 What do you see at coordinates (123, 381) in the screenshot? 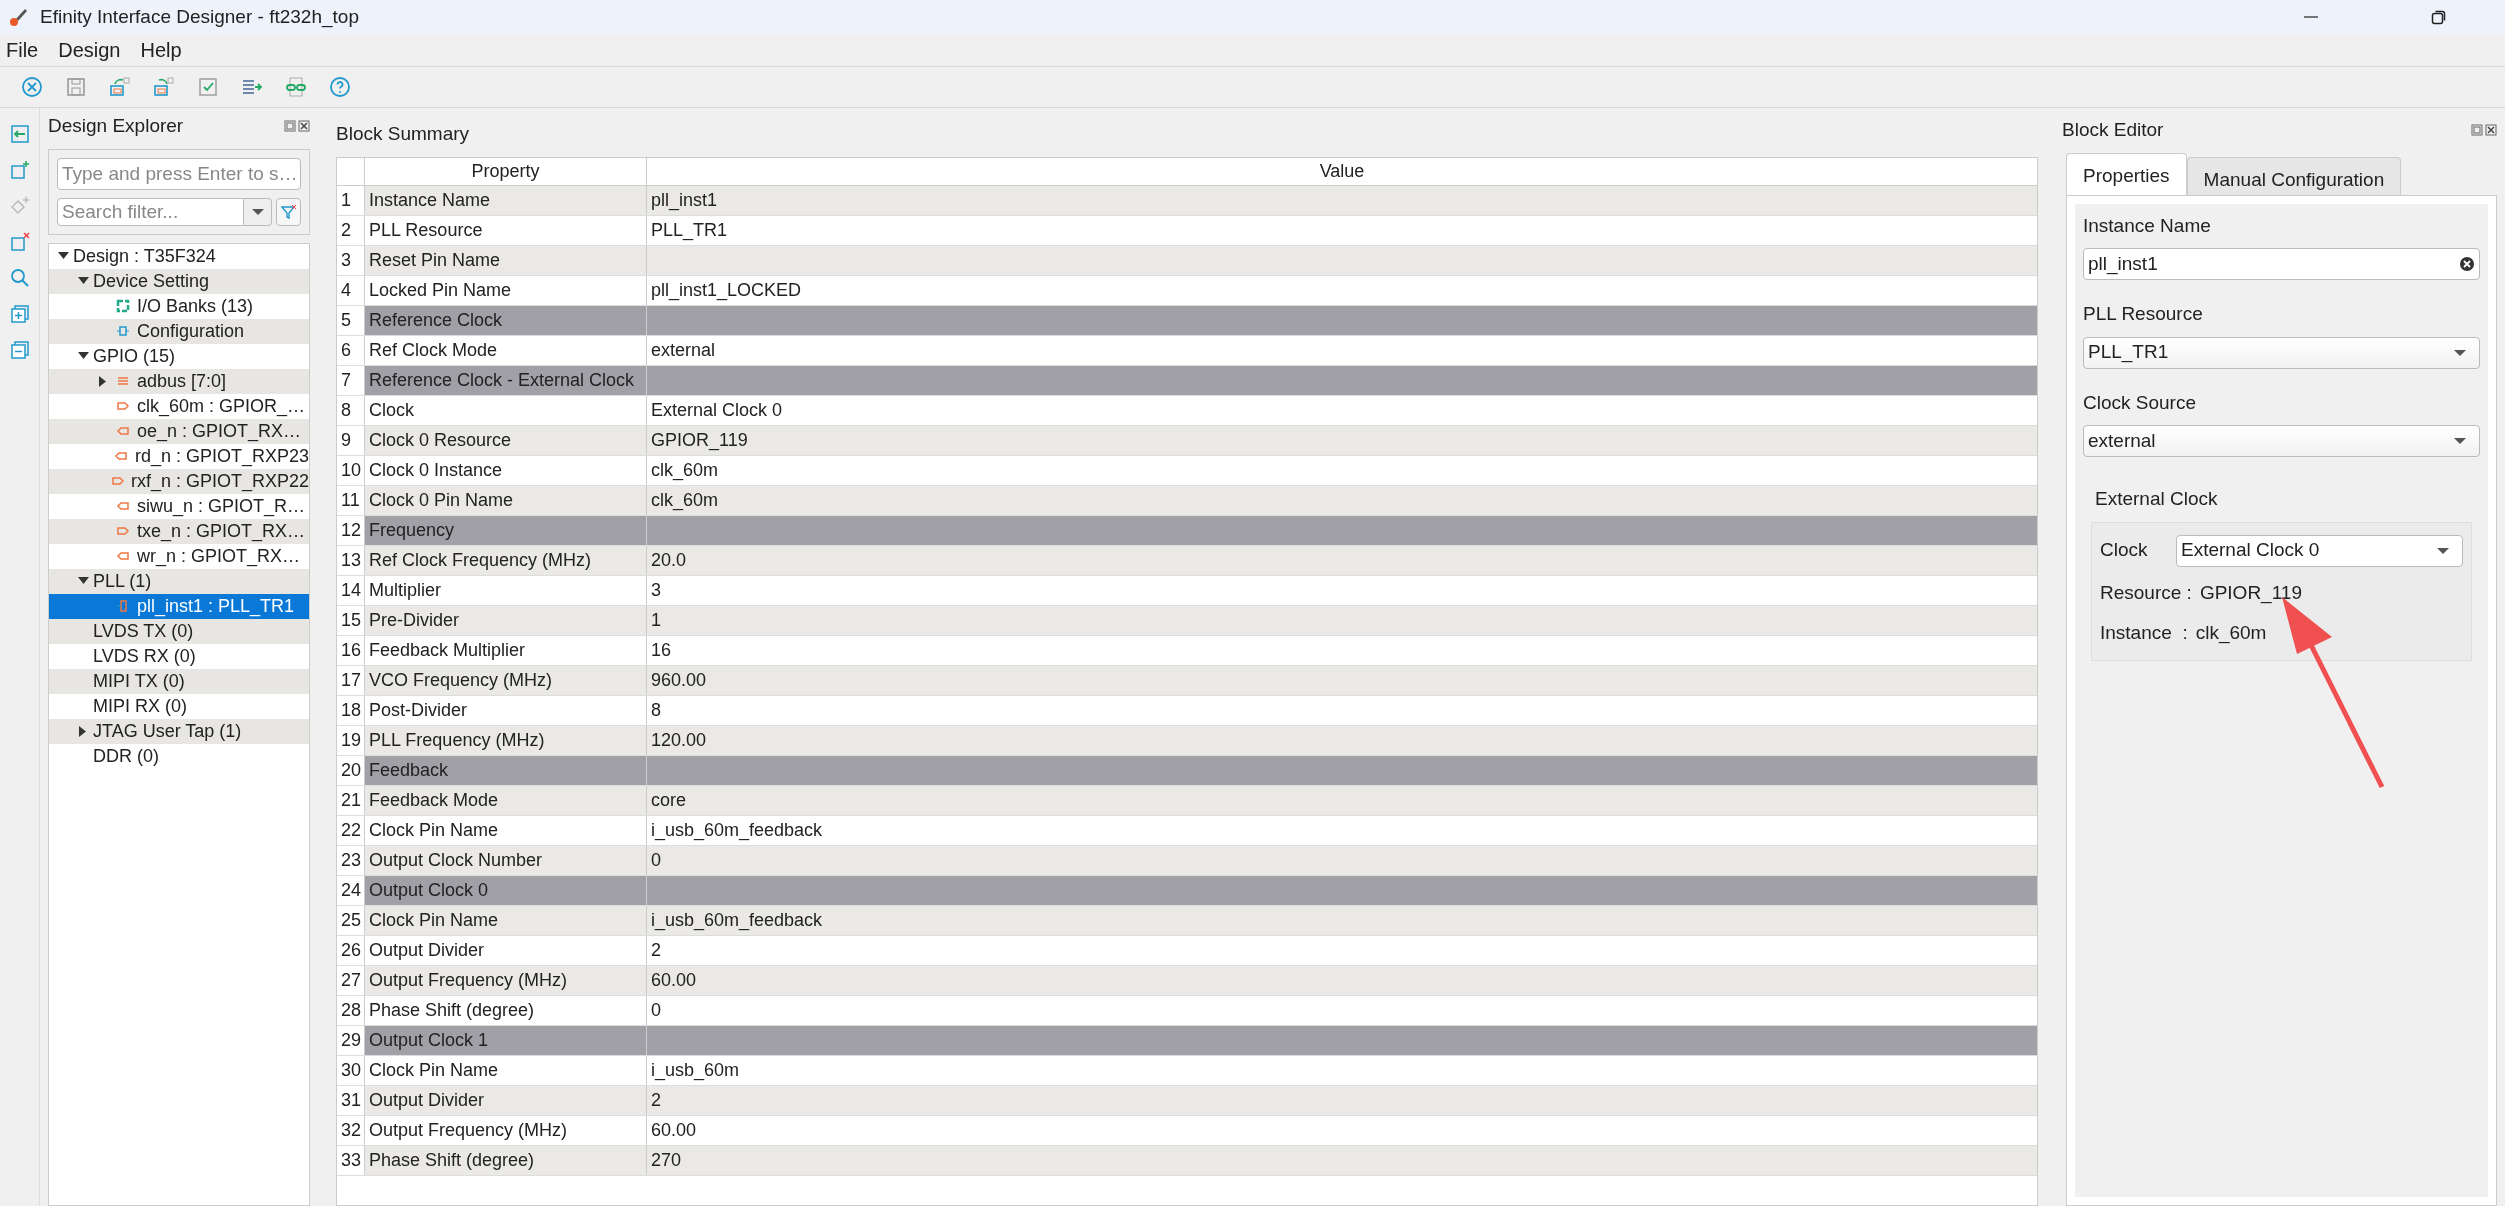
I see `bus-icon` at bounding box center [123, 381].